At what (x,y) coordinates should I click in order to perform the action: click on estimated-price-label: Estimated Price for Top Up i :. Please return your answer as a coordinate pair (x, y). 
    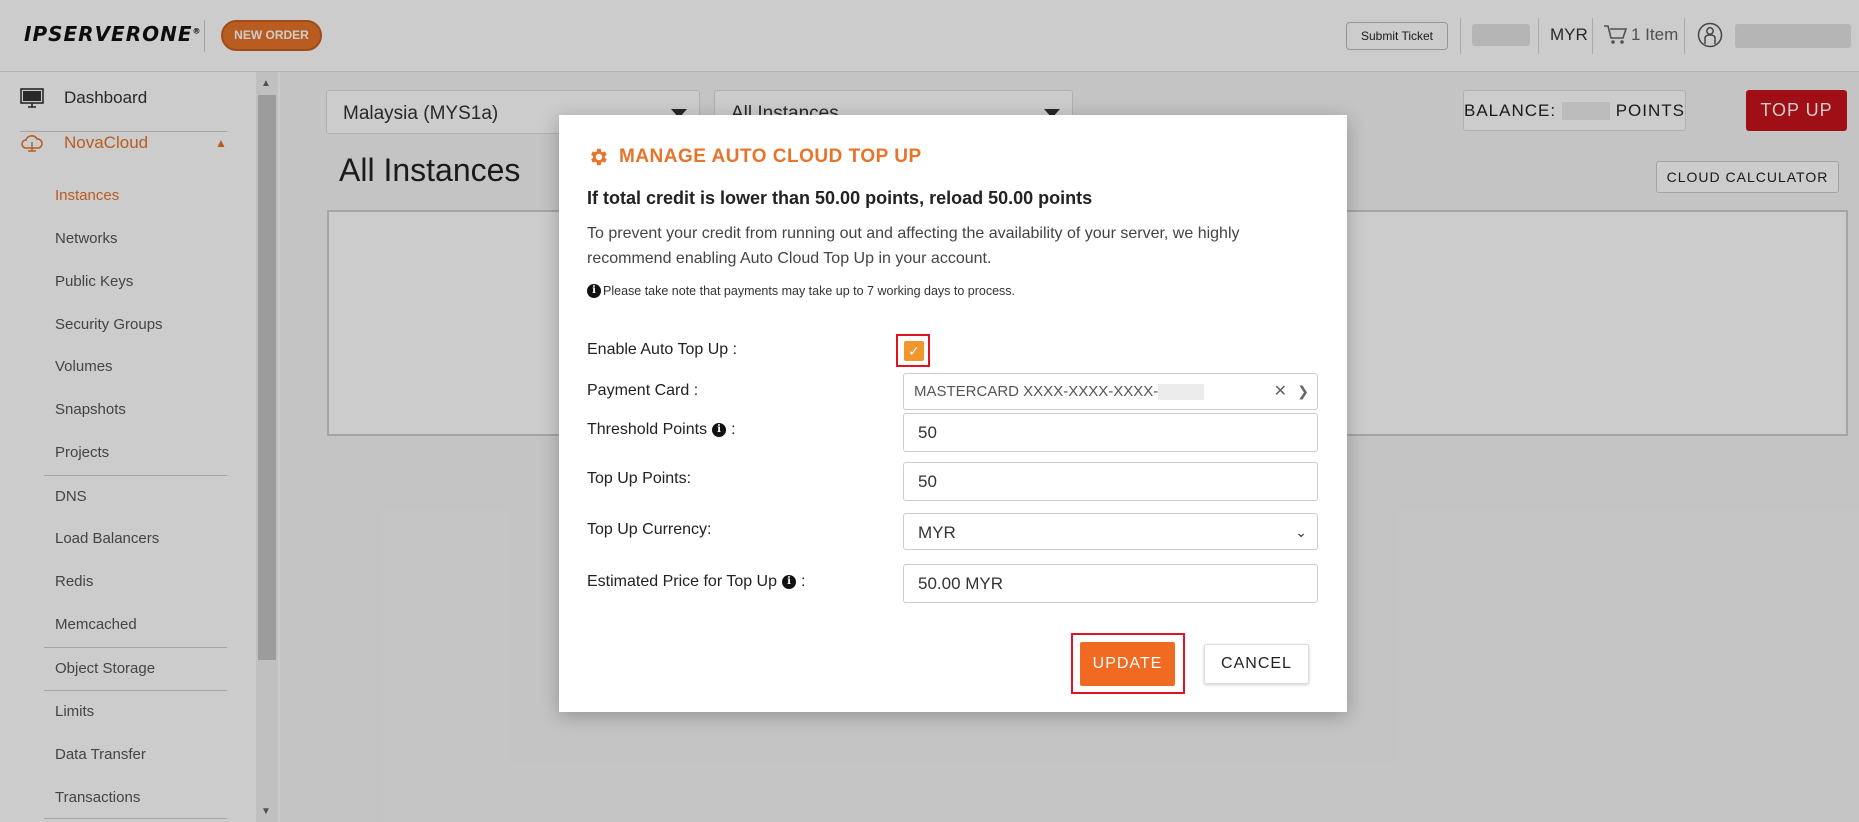
    Looking at the image, I should click on (696, 582).